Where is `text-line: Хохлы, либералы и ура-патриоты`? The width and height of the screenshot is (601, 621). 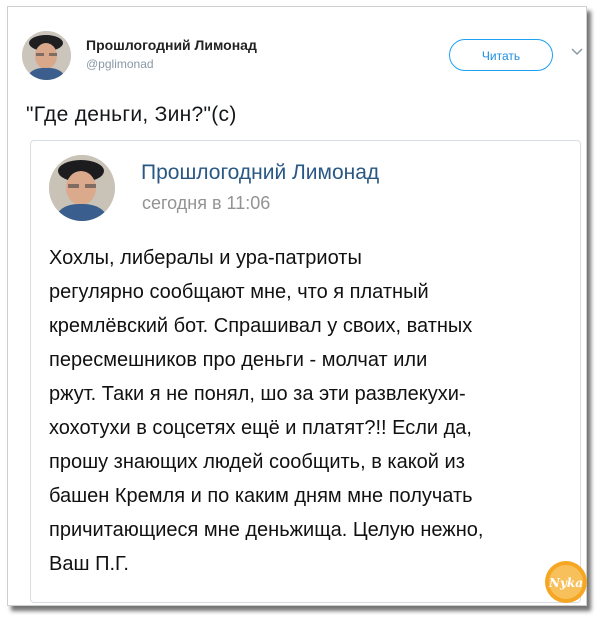 text-line: Хохлы, либералы и ура-патриоты is located at coordinates (205, 258).